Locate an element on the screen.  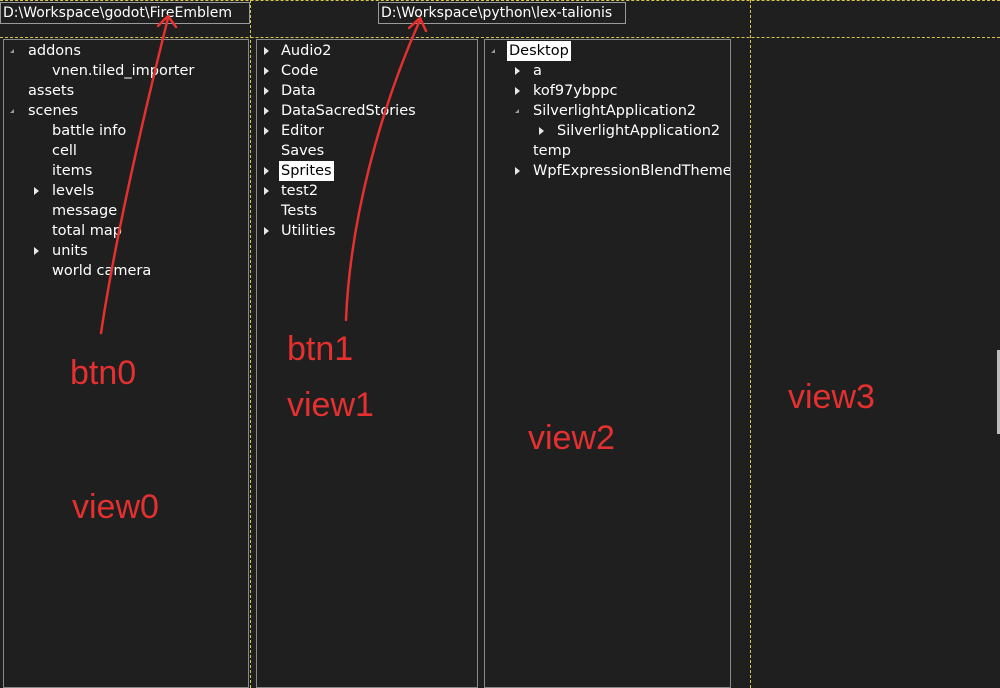
tree-item: vnen.tiled_importer is located at coordinates (126, 71).